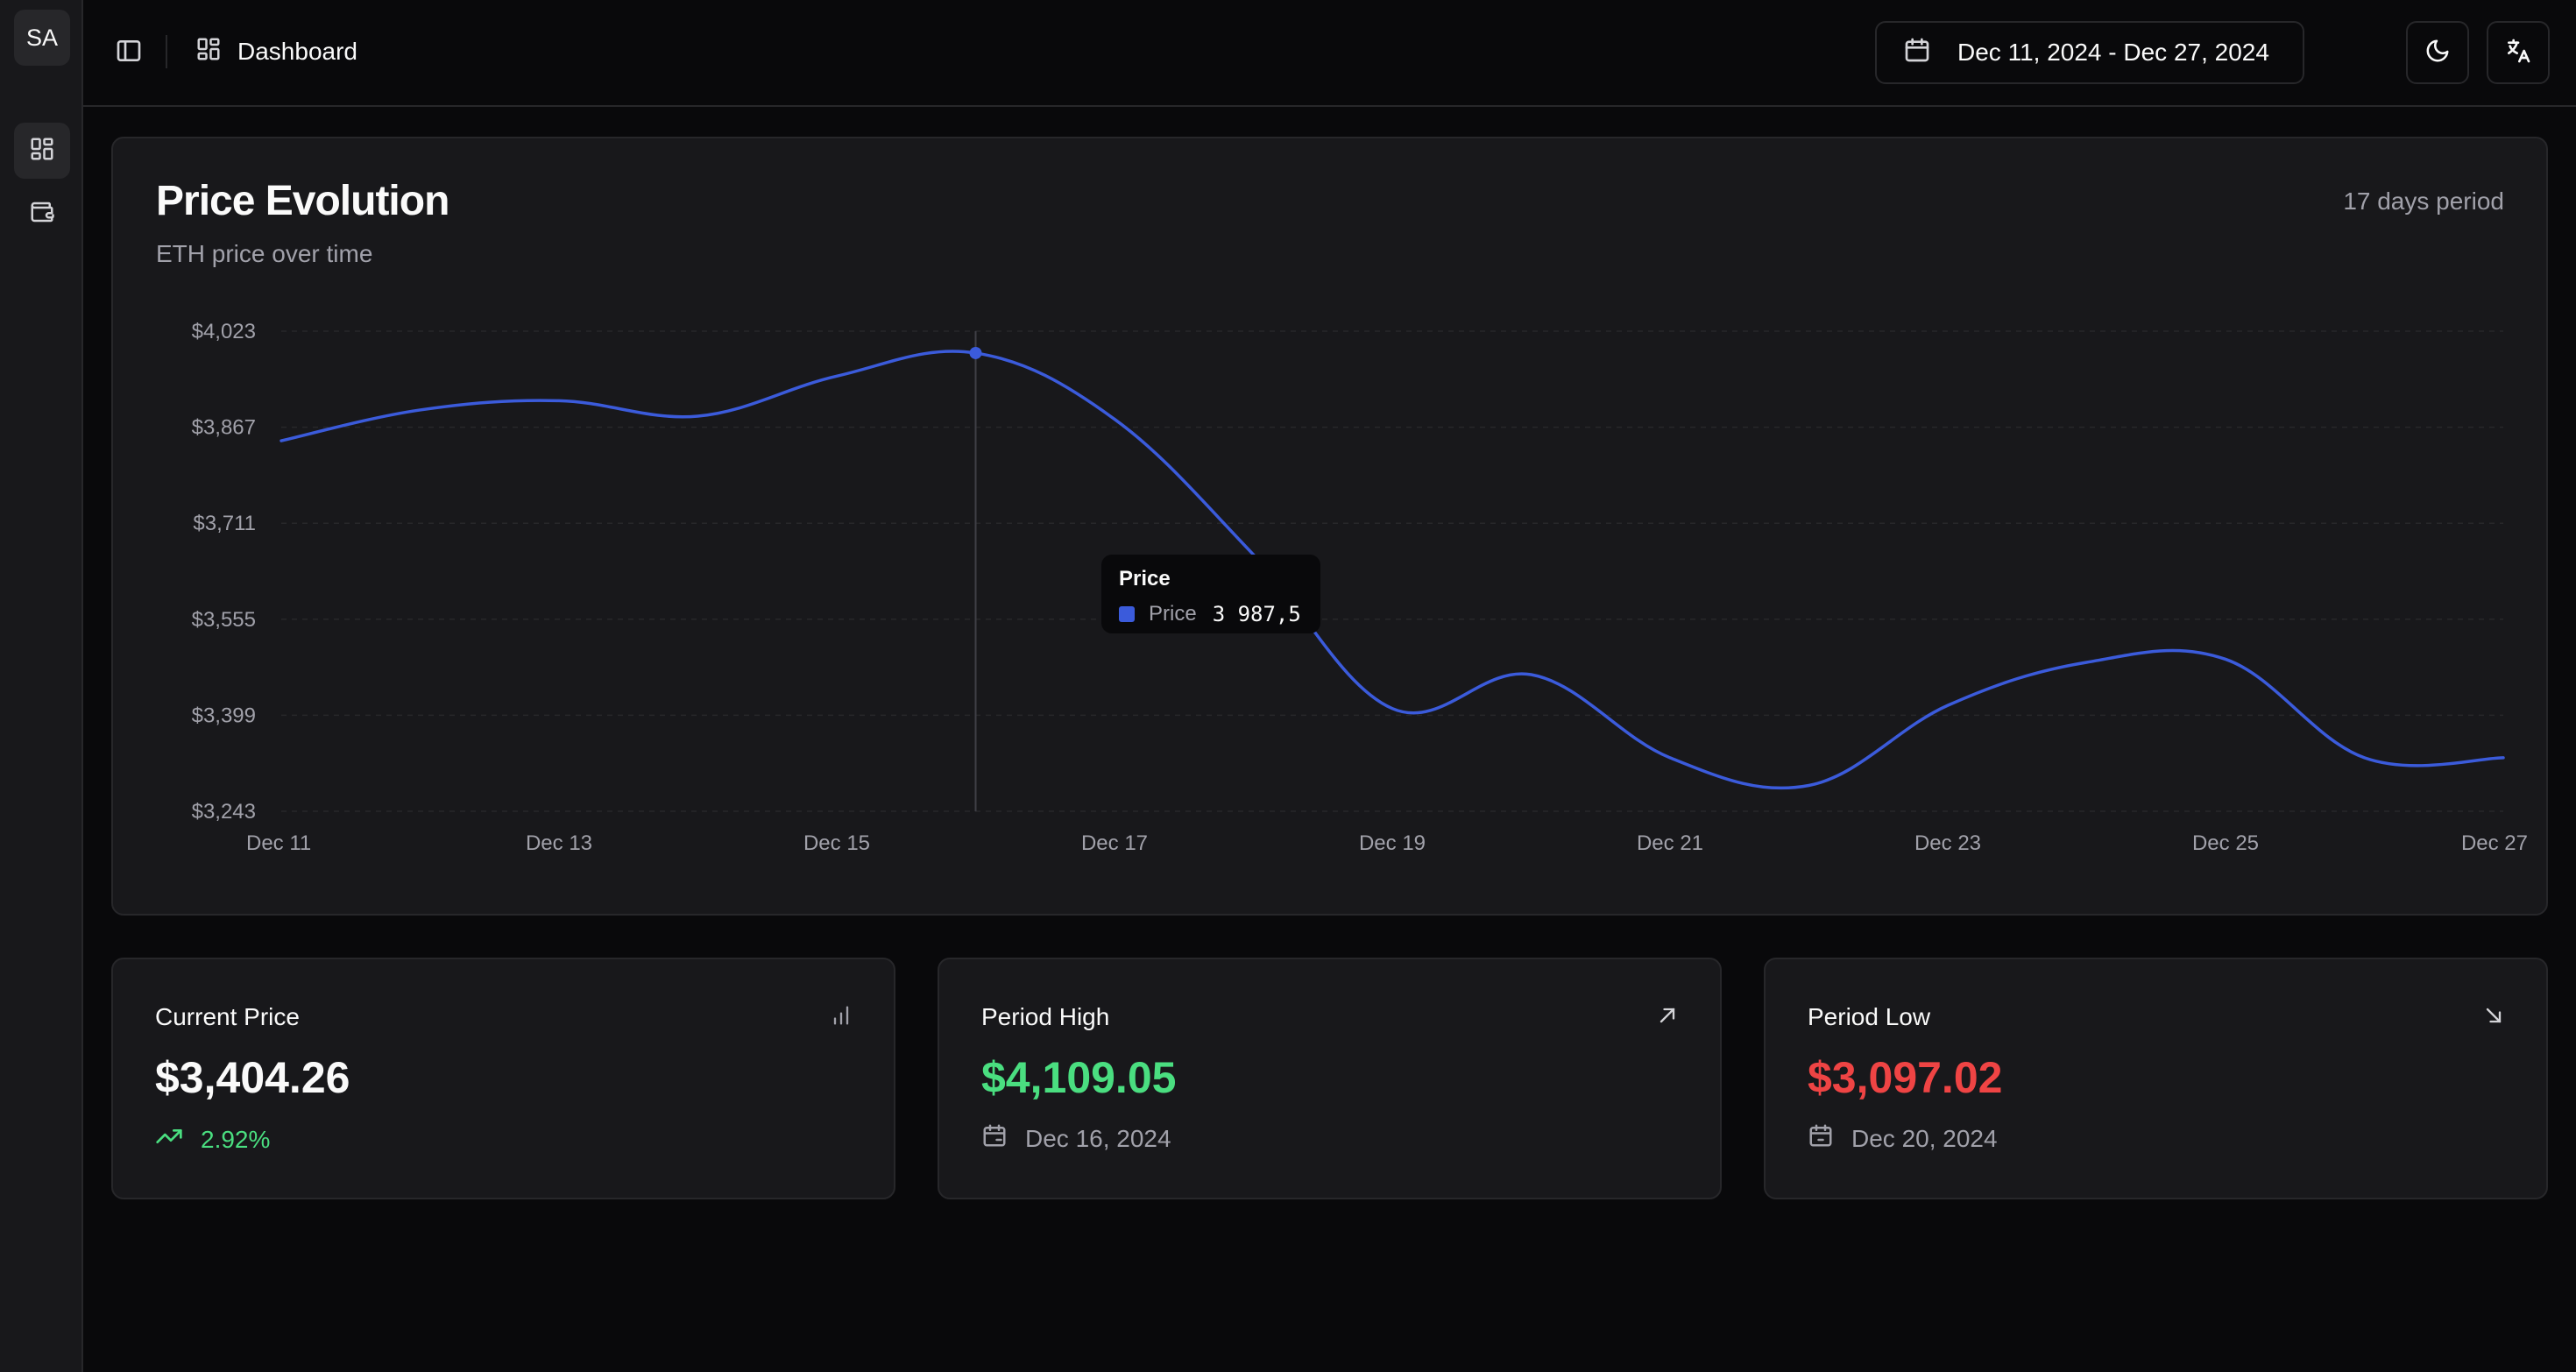  I want to click on y-tick-label: $3,711, so click(224, 523).